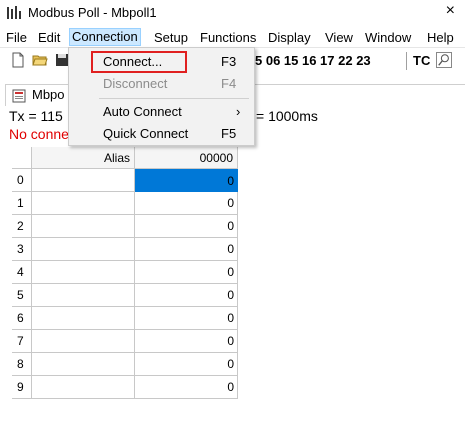 This screenshot has width=465, height=428. I want to click on menu-separator, so click(174, 98).